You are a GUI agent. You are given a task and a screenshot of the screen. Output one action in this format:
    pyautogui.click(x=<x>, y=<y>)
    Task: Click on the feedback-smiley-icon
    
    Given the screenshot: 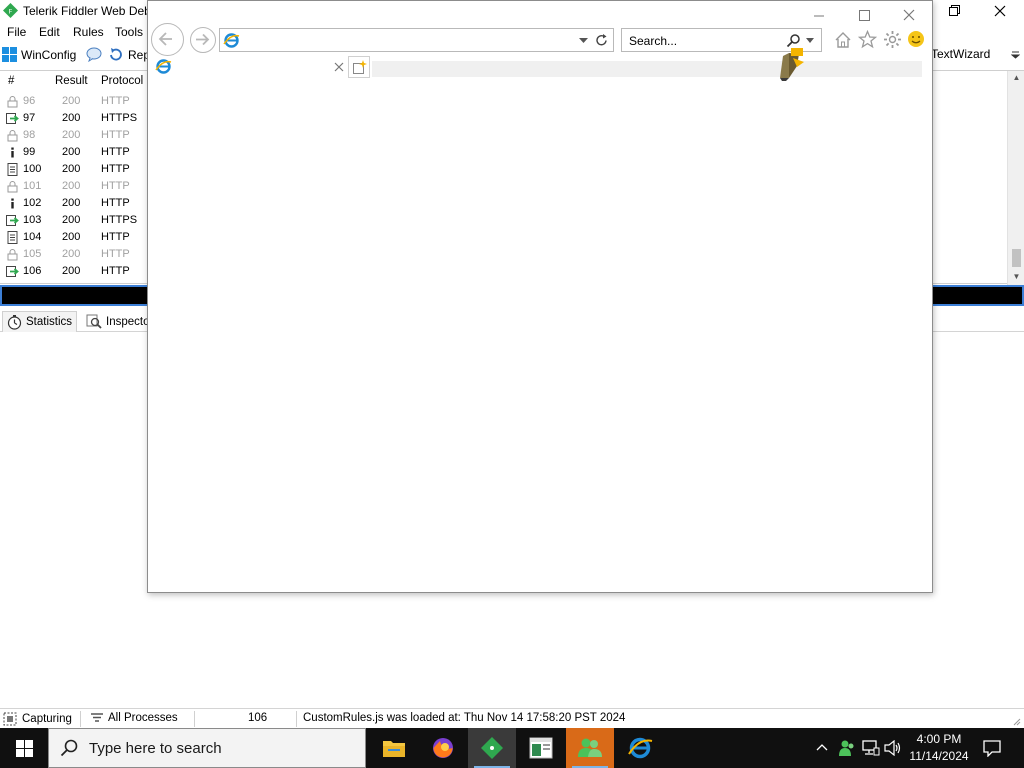 What is the action you would take?
    pyautogui.click(x=916, y=39)
    